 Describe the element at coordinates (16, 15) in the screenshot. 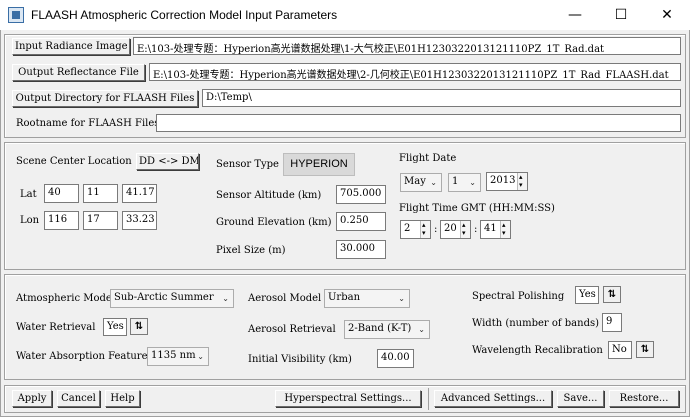

I see `app-icon` at that location.